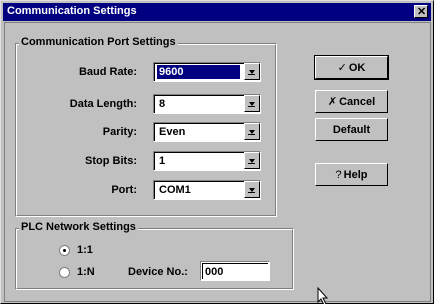 The height and width of the screenshot is (304, 434). What do you see at coordinates (332, 102) in the screenshot?
I see `x-icon: ✗` at bounding box center [332, 102].